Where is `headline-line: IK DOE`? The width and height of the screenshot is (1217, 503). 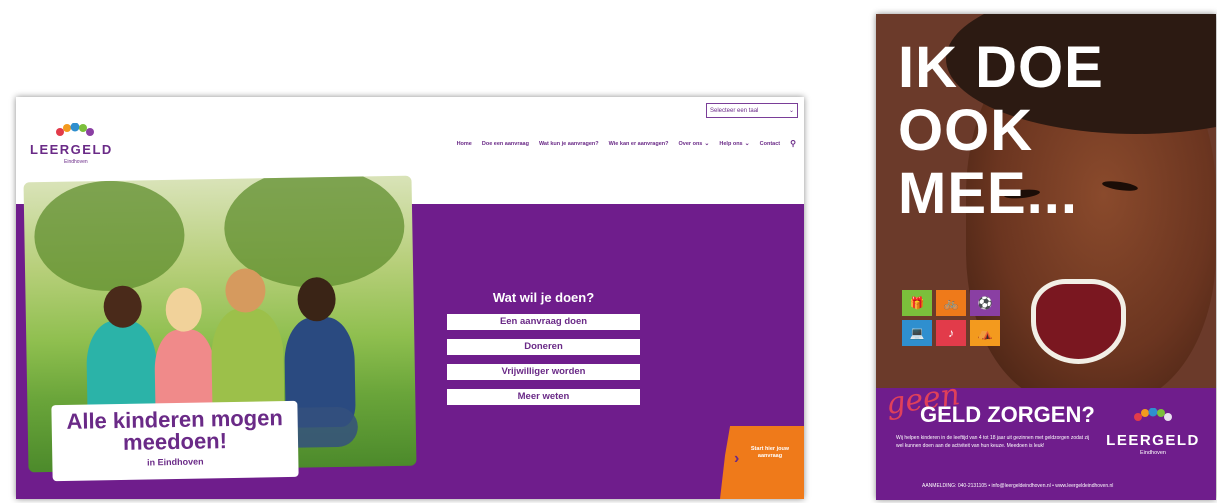 headline-line: IK DOE is located at coordinates (1001, 67).